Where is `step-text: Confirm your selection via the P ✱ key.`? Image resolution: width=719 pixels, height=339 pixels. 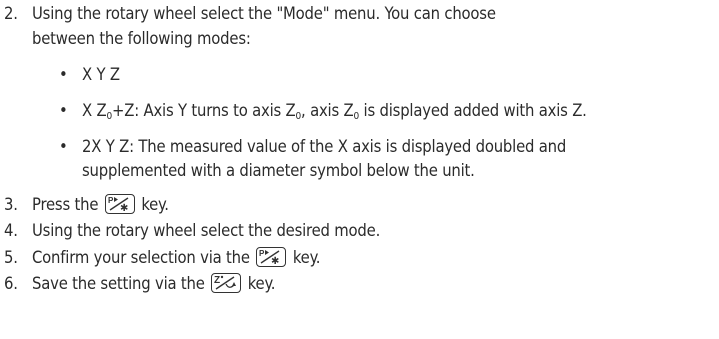
step-text: Confirm your selection via the P ✱ key. is located at coordinates (176, 256).